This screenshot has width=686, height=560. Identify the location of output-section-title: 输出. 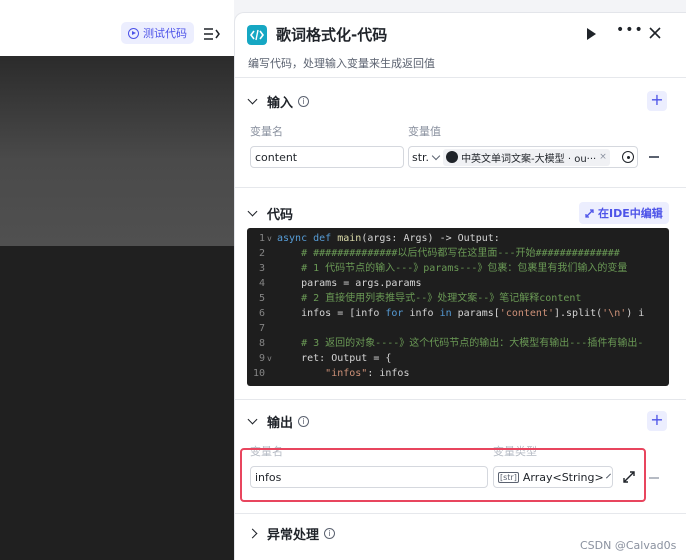
(280, 423).